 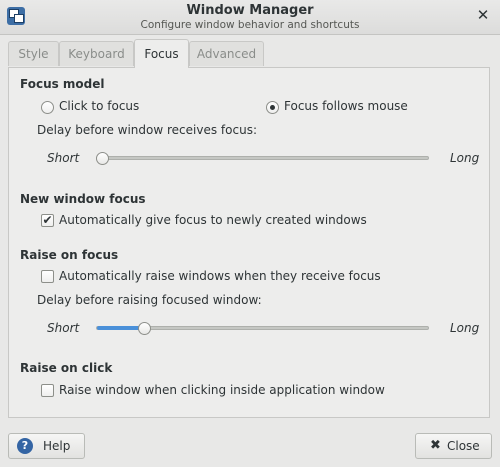 I want to click on window-subtitle: Configure window behavior and shortcuts, so click(x=250, y=25).